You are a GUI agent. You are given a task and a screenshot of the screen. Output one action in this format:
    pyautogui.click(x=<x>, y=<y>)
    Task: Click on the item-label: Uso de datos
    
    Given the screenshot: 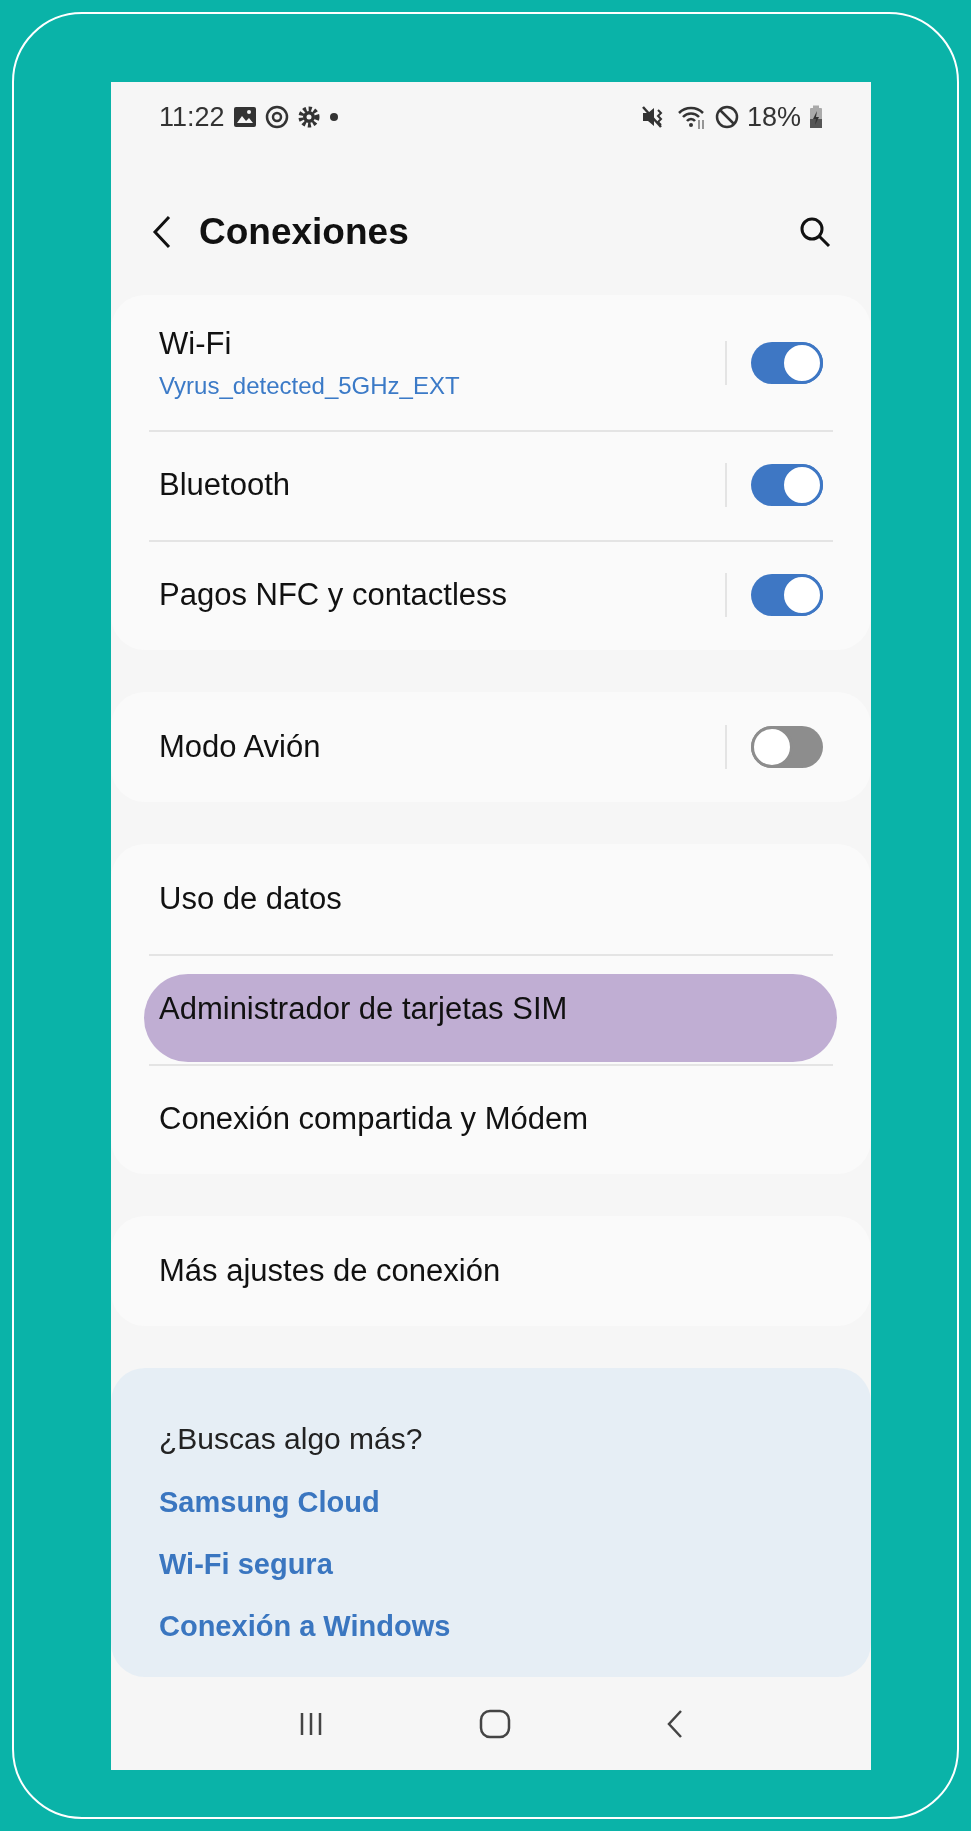 What is the action you would take?
    pyautogui.click(x=251, y=898)
    